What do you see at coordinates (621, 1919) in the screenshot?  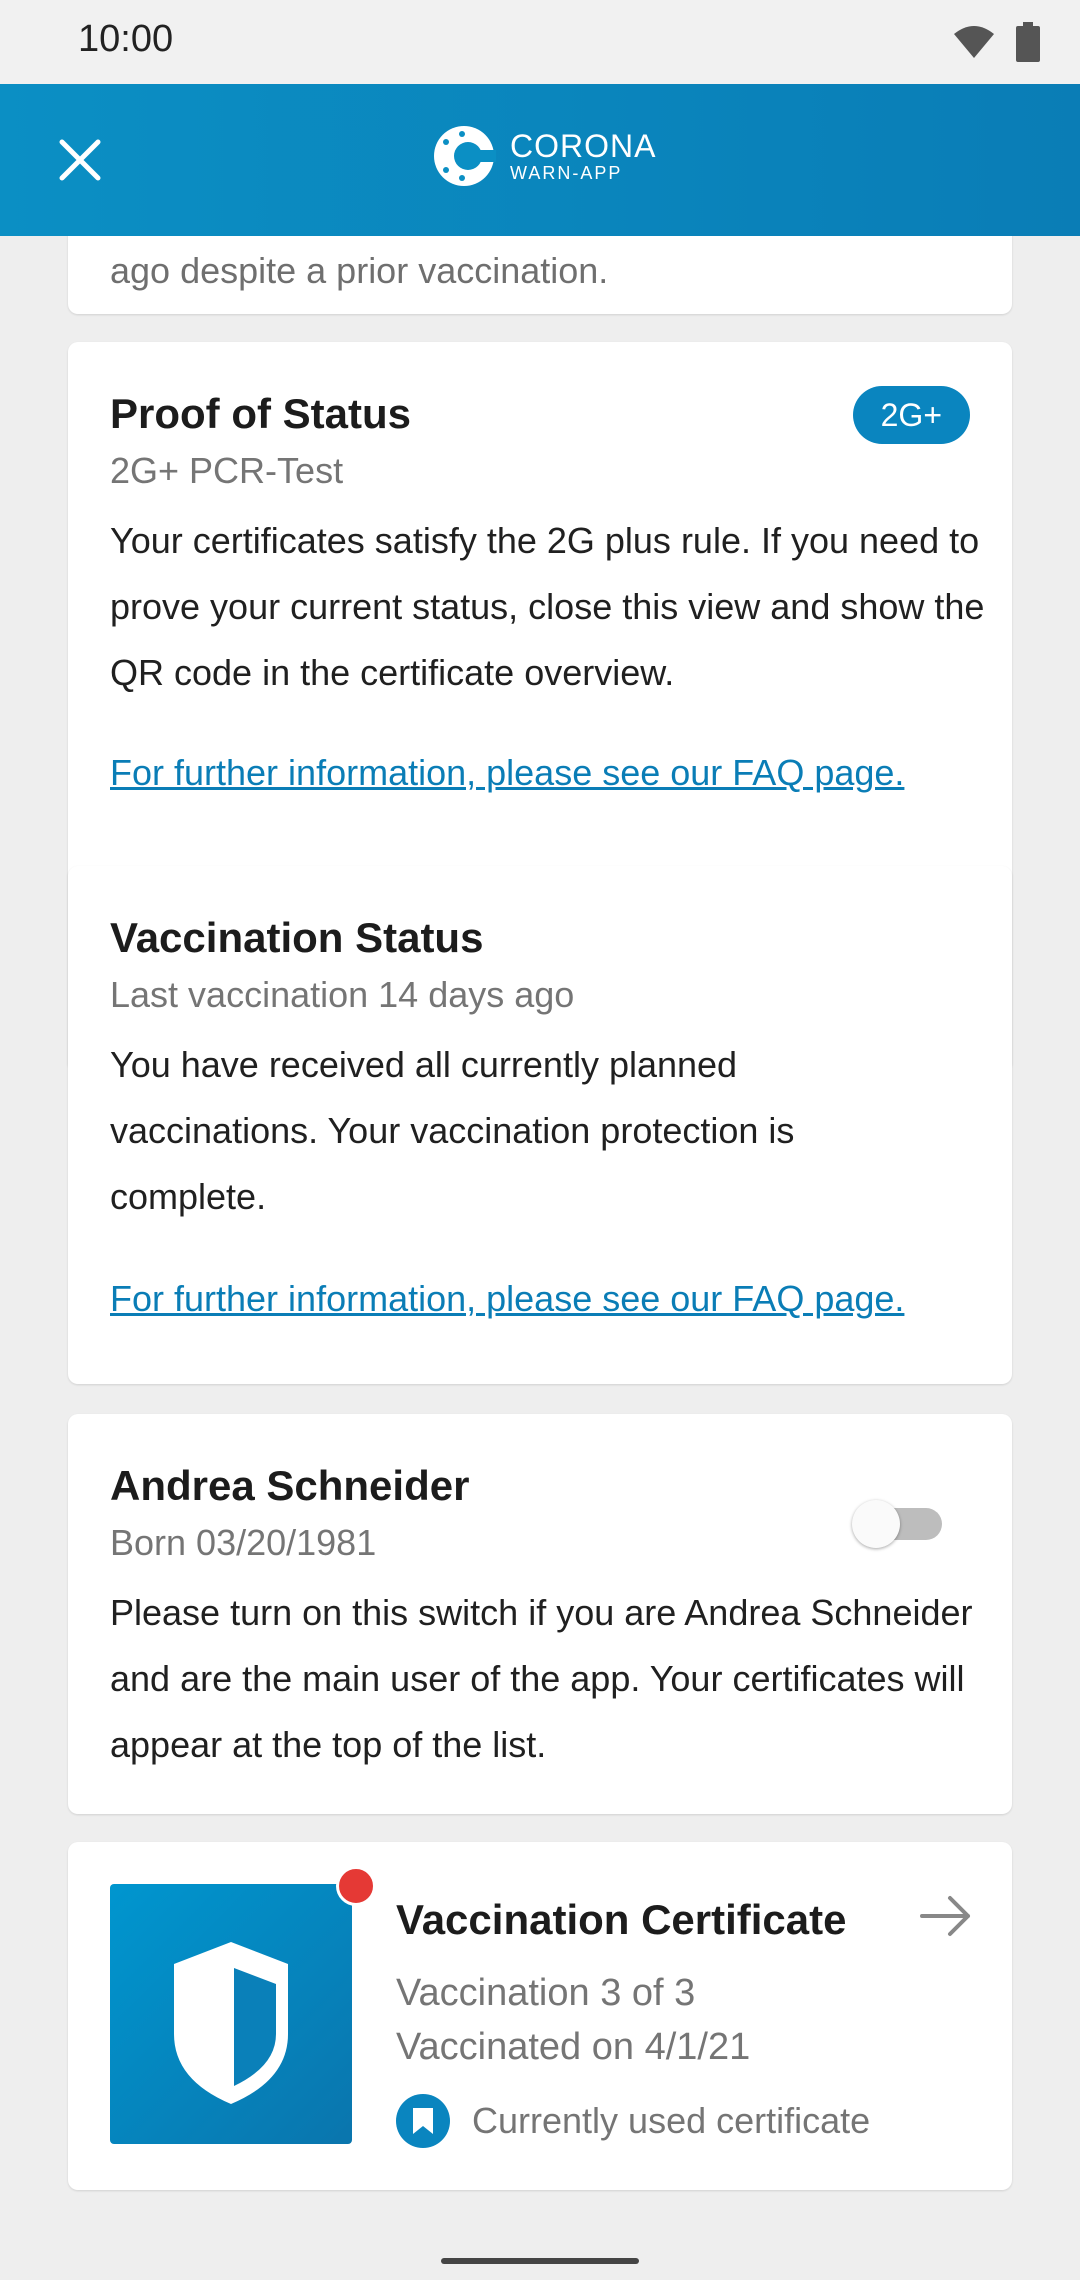 I see `certificate-title: Vaccination Certificate` at bounding box center [621, 1919].